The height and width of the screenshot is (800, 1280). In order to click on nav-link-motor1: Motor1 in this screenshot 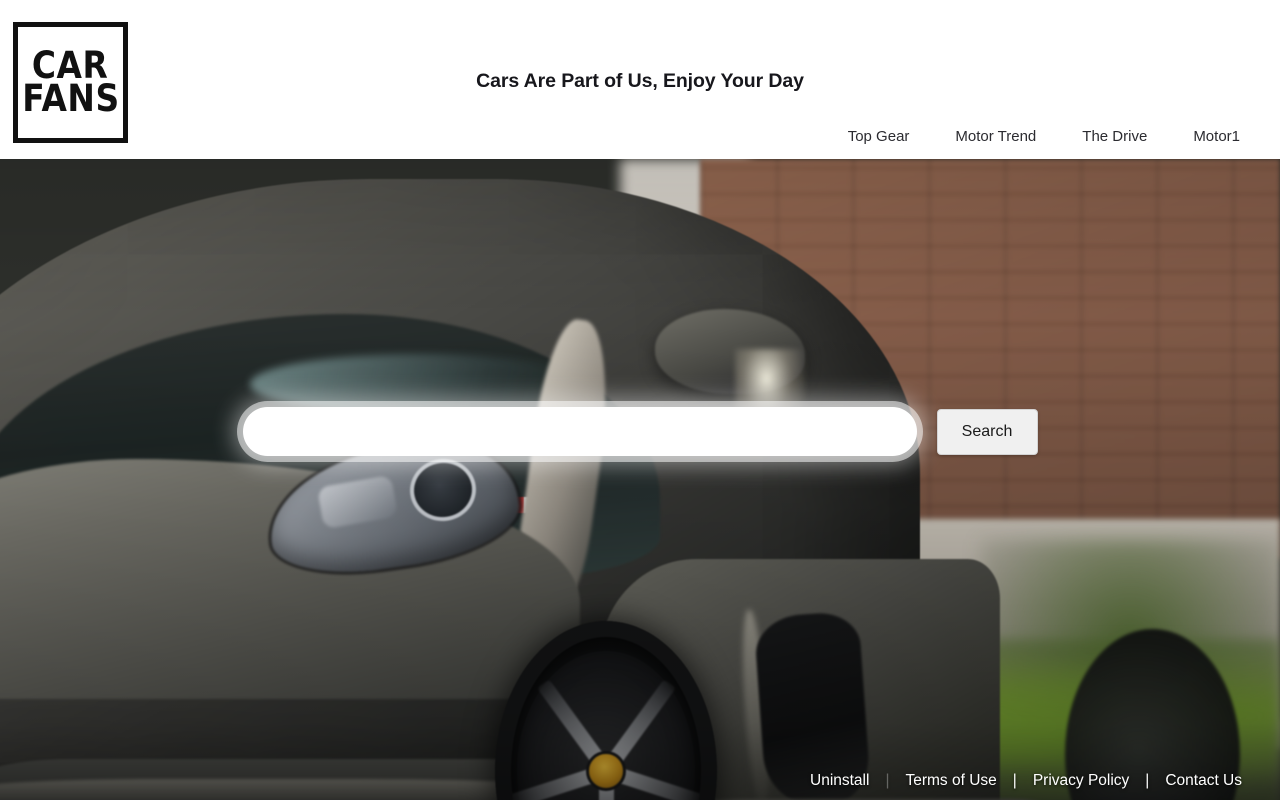, I will do `click(1216, 136)`.